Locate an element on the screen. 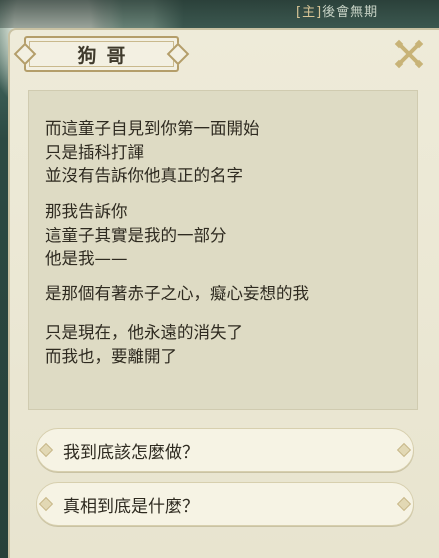 This screenshot has width=439, height=558. hud-channel-tag: [主] is located at coordinates (309, 12).